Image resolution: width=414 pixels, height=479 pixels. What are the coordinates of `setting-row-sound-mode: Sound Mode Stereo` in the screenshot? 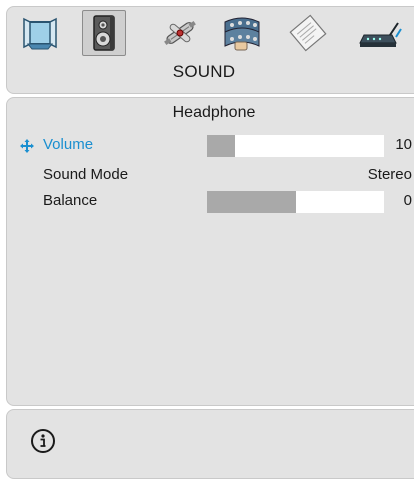 It's located at (207, 176).